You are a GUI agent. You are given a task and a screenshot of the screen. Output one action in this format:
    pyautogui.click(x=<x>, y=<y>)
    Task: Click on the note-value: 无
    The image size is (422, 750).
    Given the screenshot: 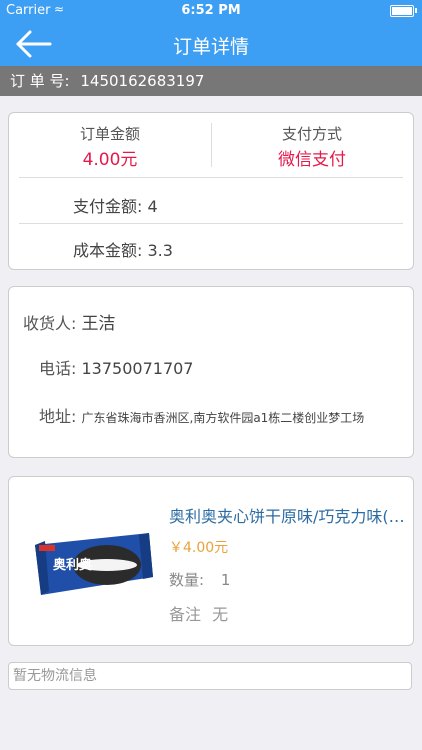 What is the action you would take?
    pyautogui.click(x=220, y=614)
    